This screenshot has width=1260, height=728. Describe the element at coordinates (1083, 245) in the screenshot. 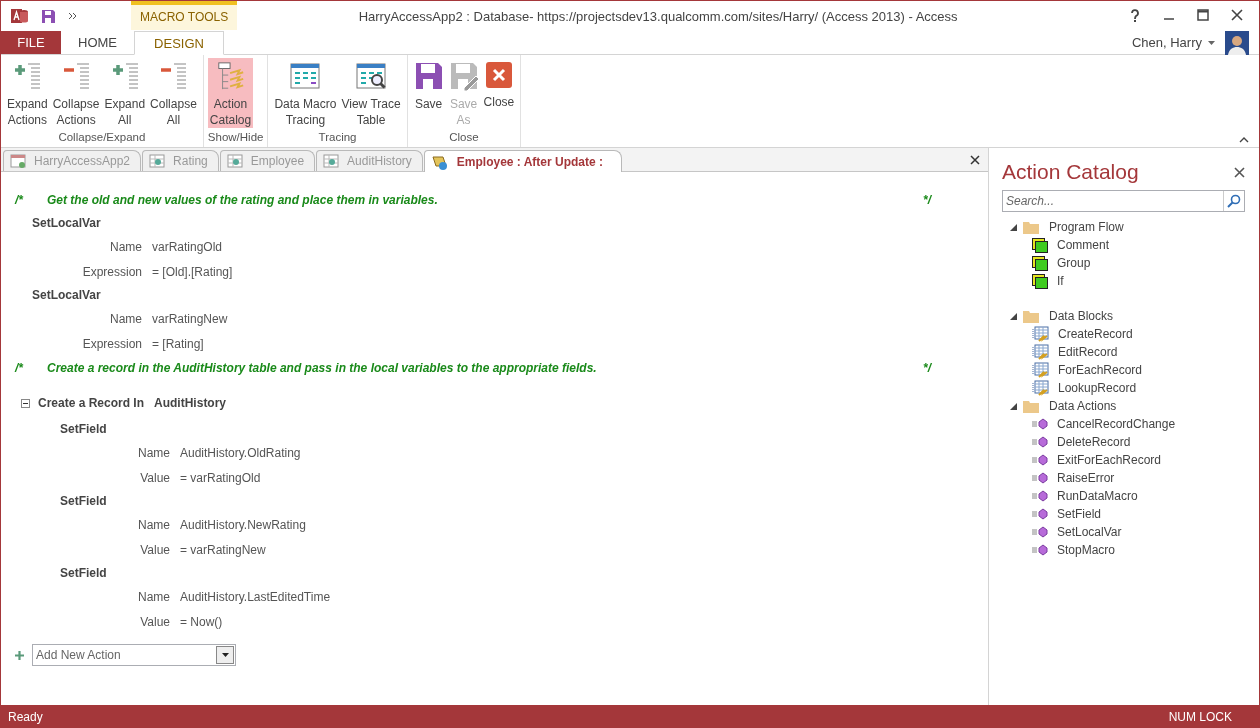

I see `catalog-item: Comment` at that location.